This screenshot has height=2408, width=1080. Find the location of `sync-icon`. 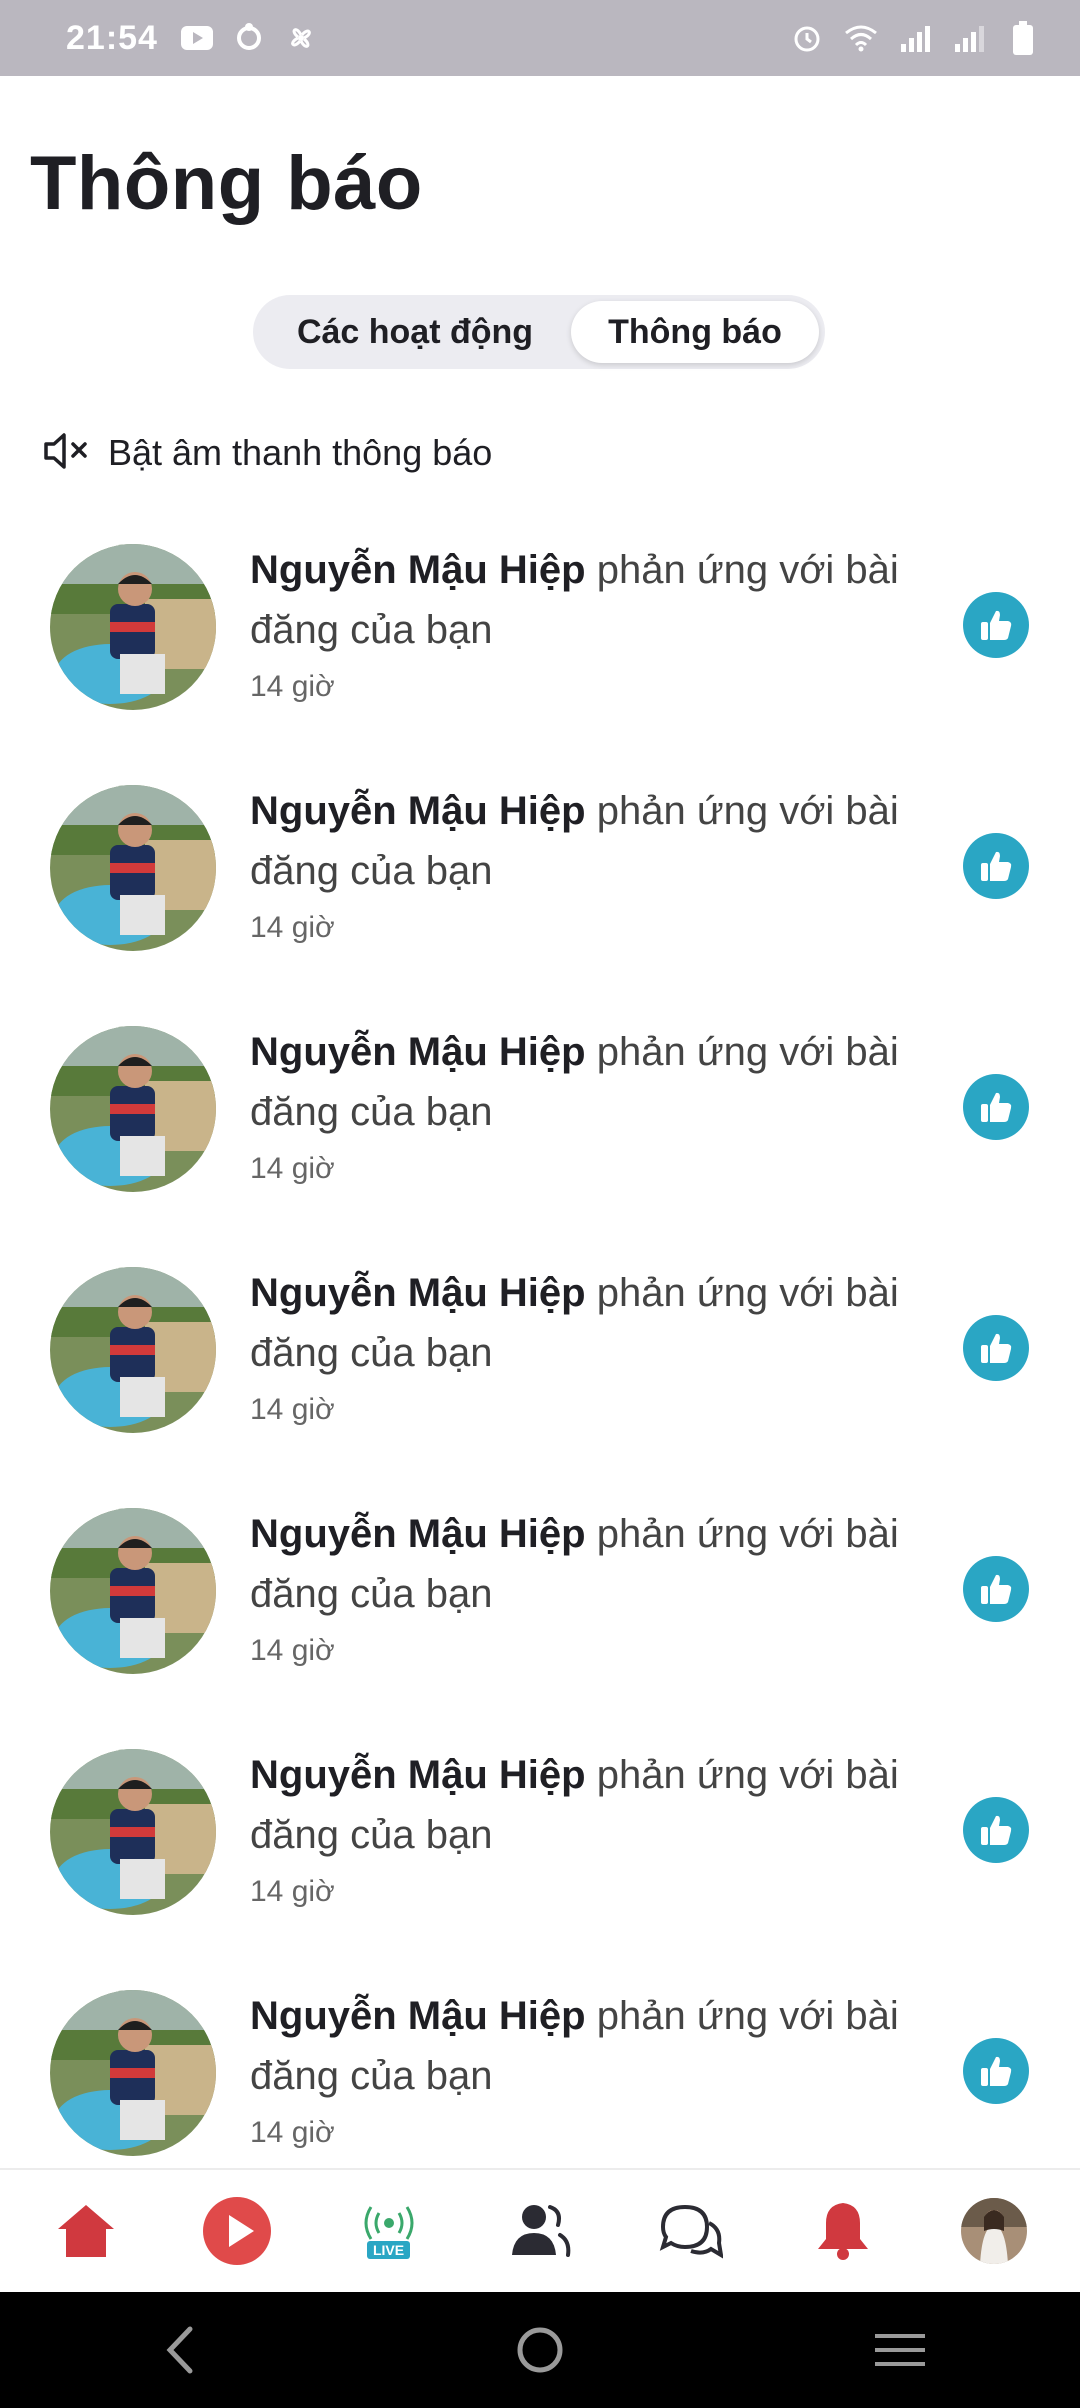

sync-icon is located at coordinates (249, 38).